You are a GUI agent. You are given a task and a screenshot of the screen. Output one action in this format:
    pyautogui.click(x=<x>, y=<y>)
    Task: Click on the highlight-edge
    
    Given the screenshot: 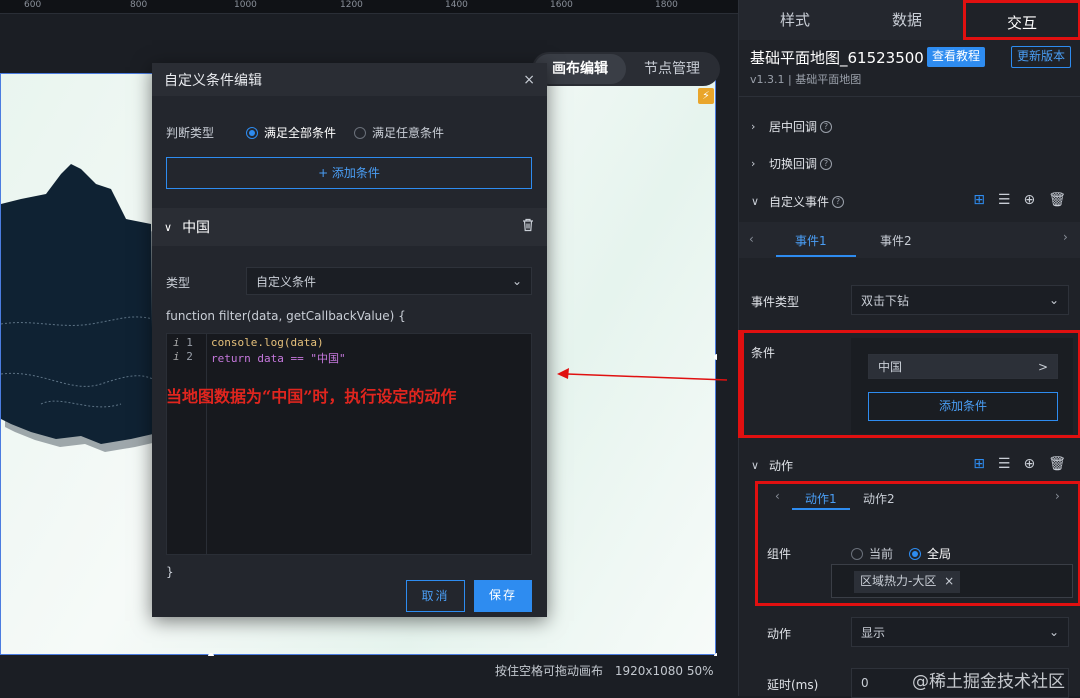 What is the action you would take?
    pyautogui.click(x=740, y=384)
    